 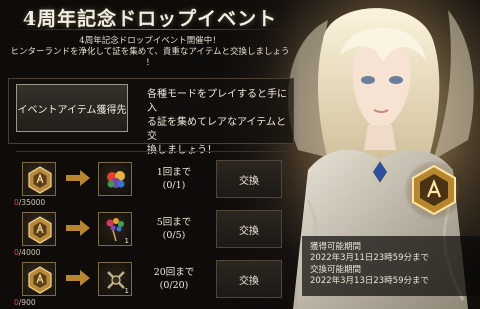 What do you see at coordinates (216, 129) in the screenshot?
I see `event-description-line: る証を集めてレアなアイテムと交` at bounding box center [216, 129].